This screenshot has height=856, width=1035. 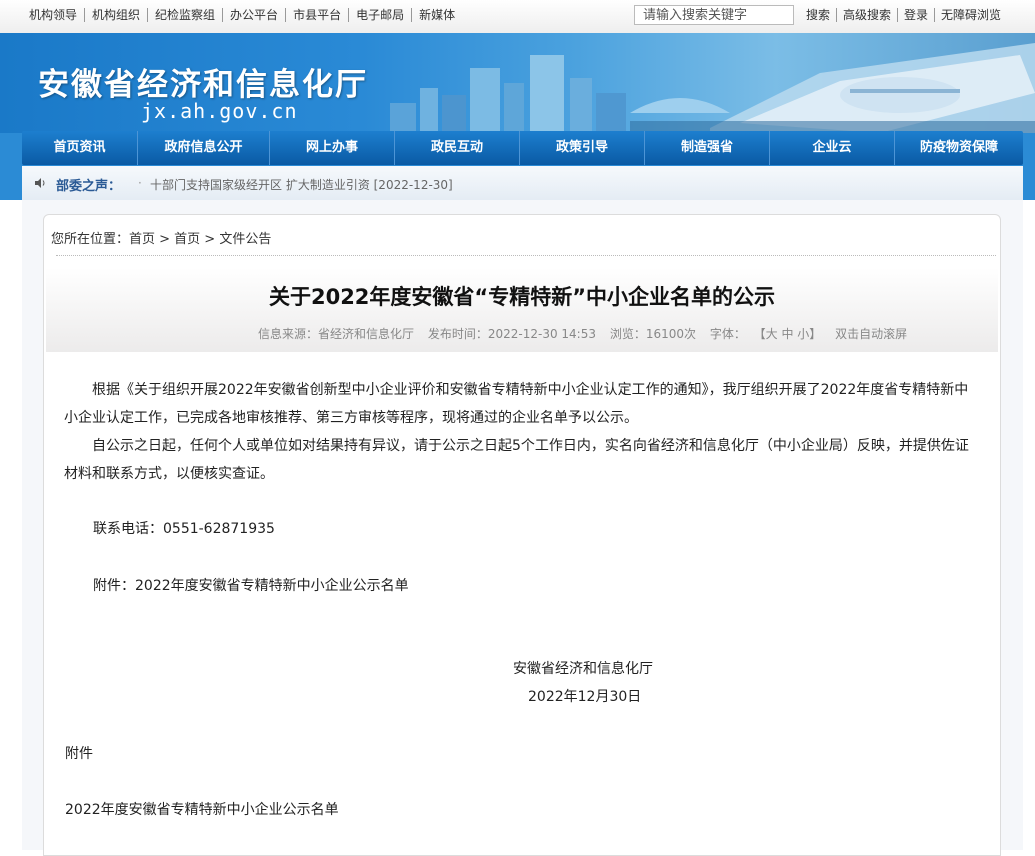 I want to click on top-link-new-media: 新媒体, so click(x=437, y=15).